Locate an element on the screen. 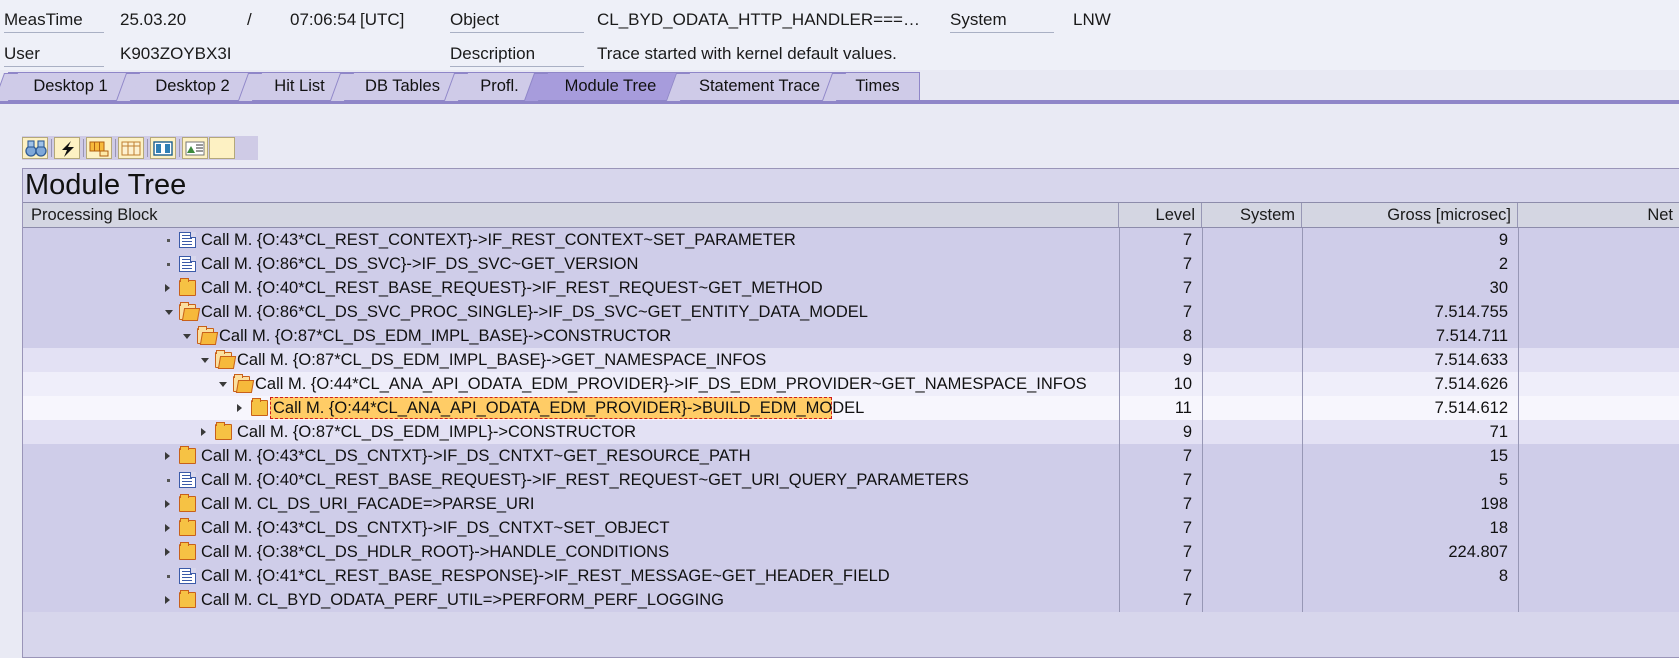 The height and width of the screenshot is (658, 1679). gross-cell: 7.514.633 is located at coordinates (1471, 360).